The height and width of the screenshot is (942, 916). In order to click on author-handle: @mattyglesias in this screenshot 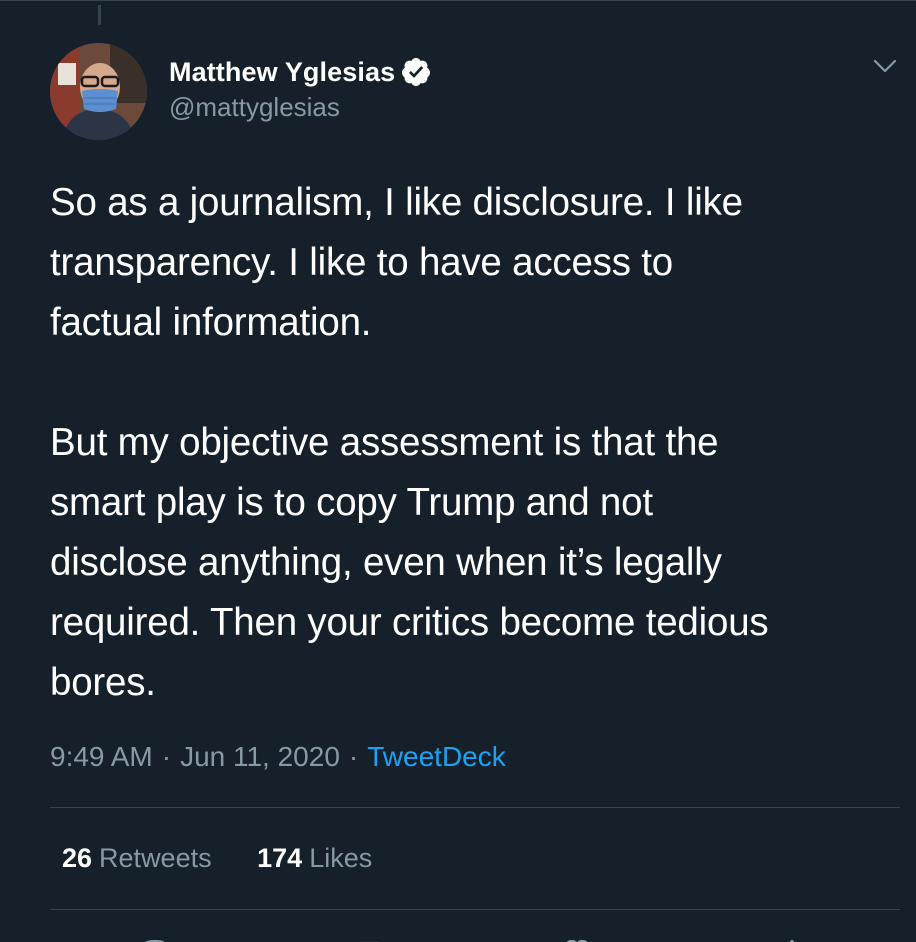, I will do `click(300, 107)`.